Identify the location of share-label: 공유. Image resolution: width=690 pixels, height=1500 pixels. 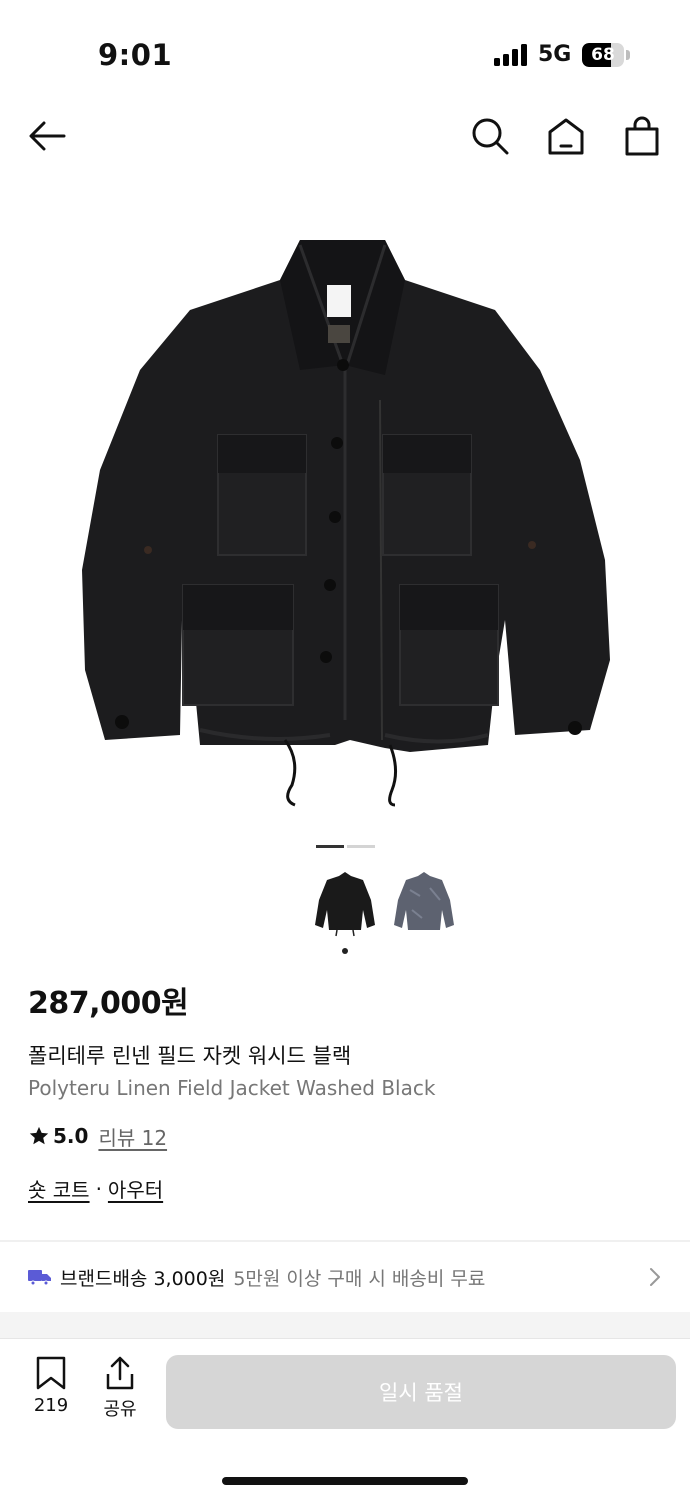
(120, 1409).